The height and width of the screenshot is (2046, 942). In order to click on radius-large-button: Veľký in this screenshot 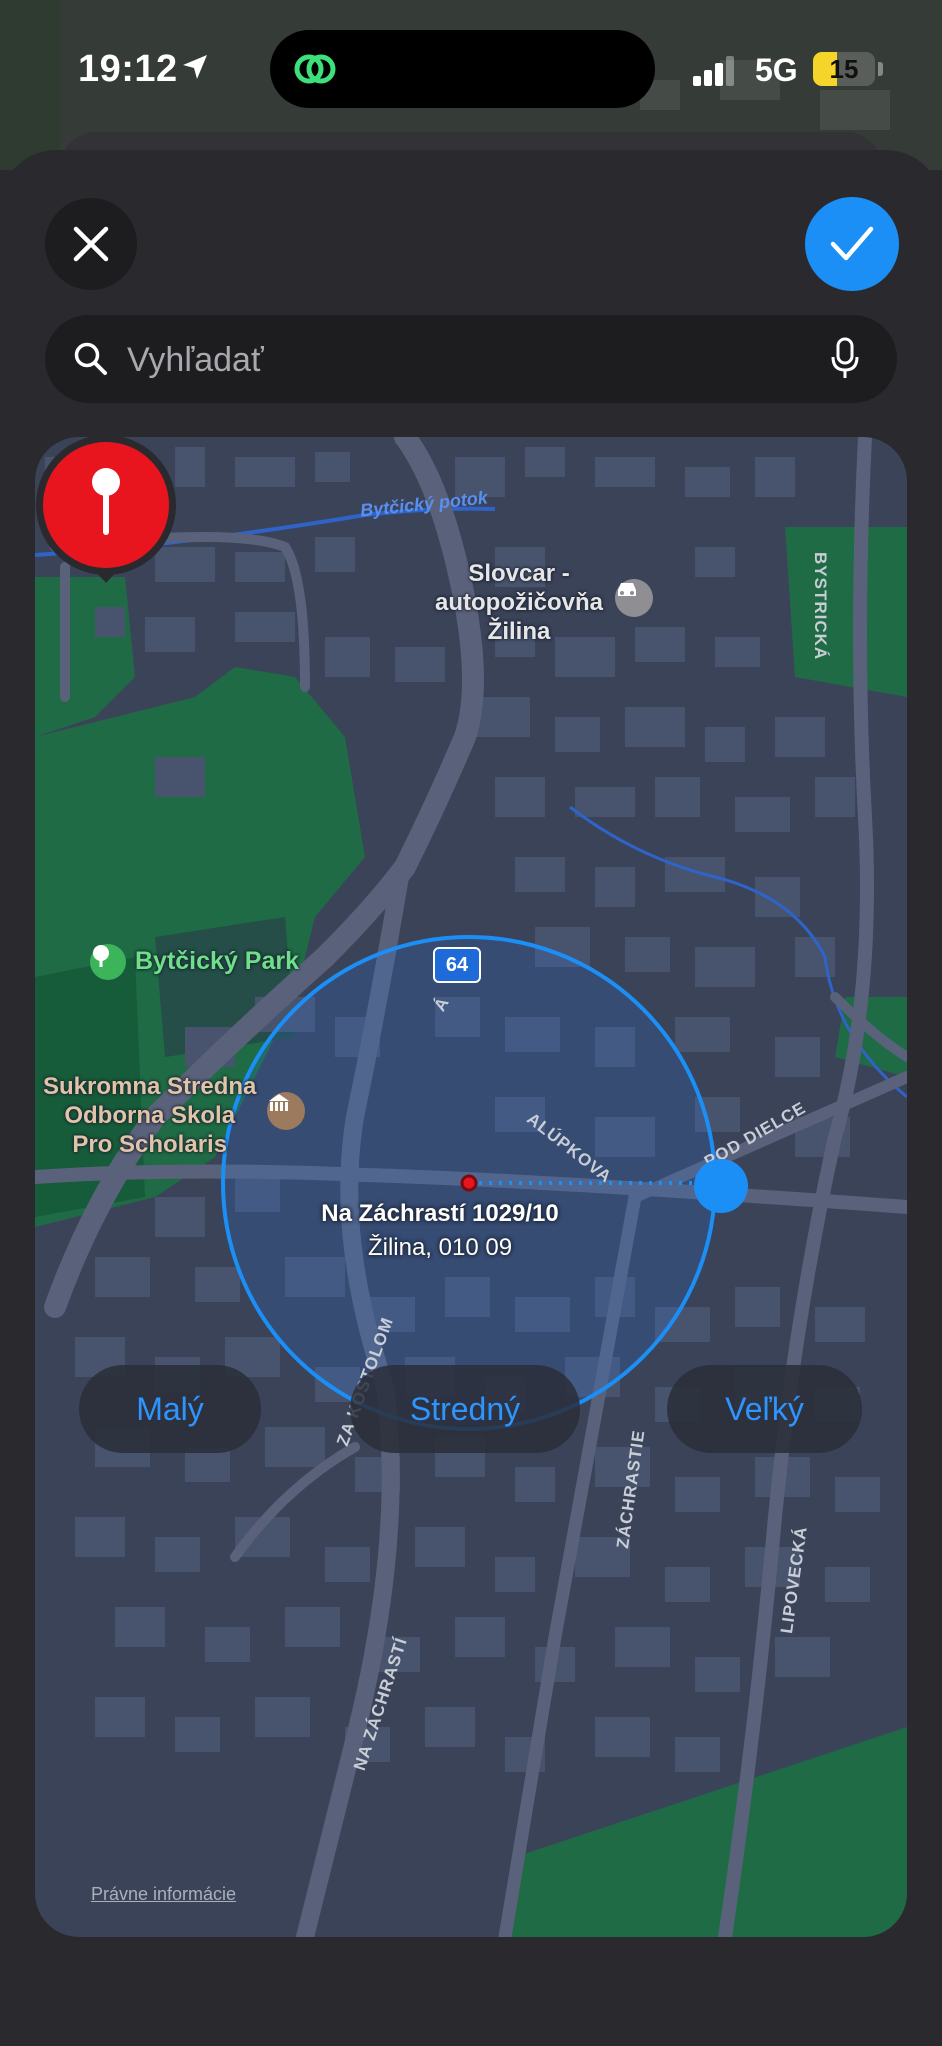, I will do `click(764, 1409)`.